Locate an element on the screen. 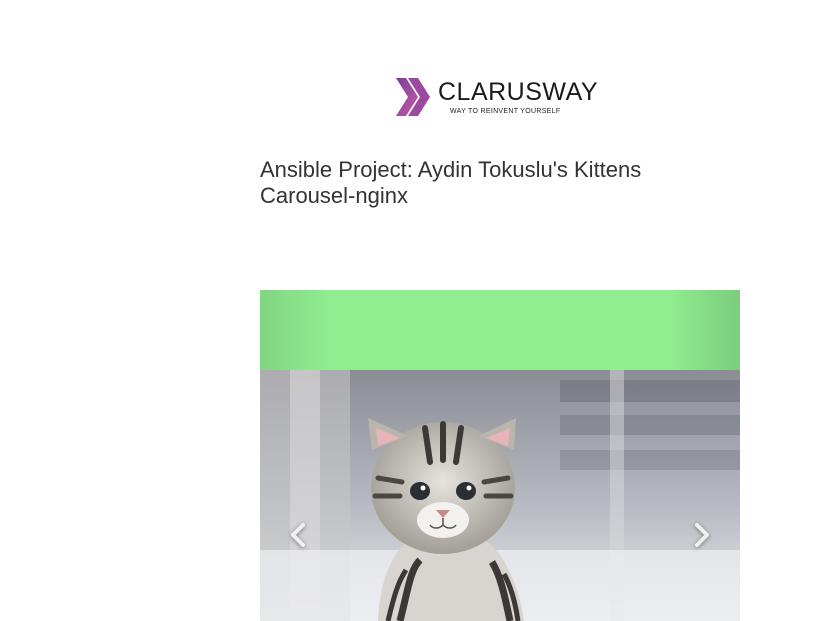 This screenshot has height=621, width=822. carousel-band is located at coordinates (500, 330).